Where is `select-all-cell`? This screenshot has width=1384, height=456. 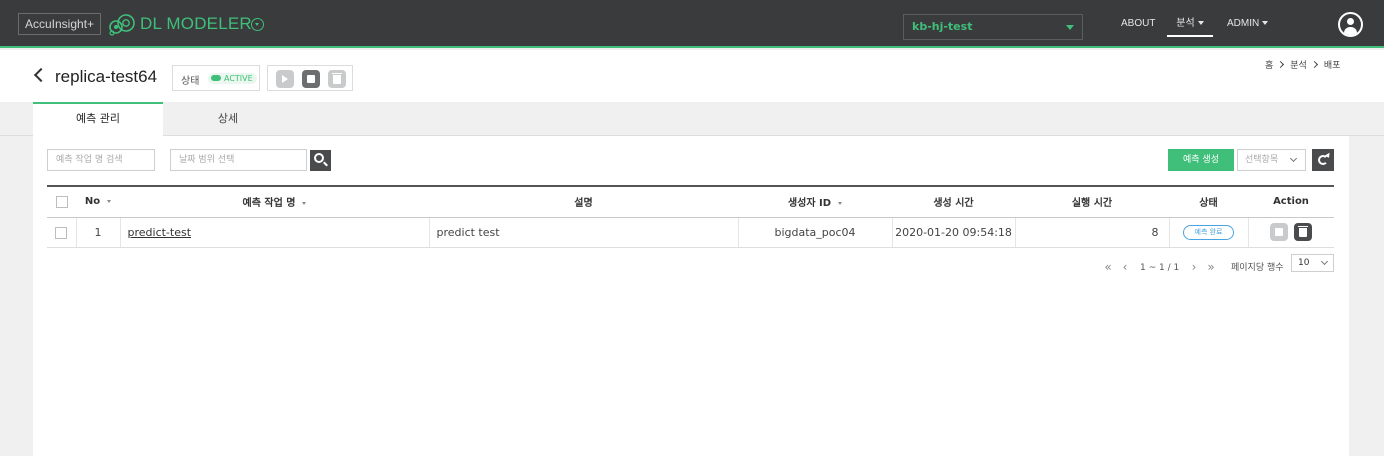
select-all-cell is located at coordinates (61, 201).